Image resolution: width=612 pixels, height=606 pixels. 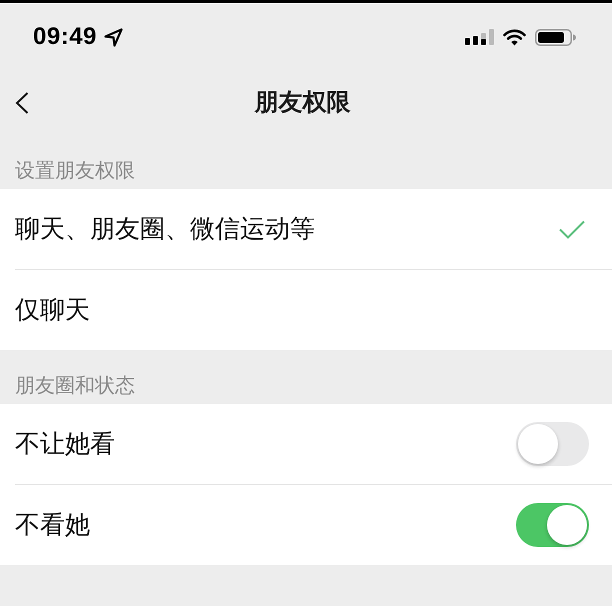 What do you see at coordinates (113, 37) in the screenshot?
I see `location-arrow-icon` at bounding box center [113, 37].